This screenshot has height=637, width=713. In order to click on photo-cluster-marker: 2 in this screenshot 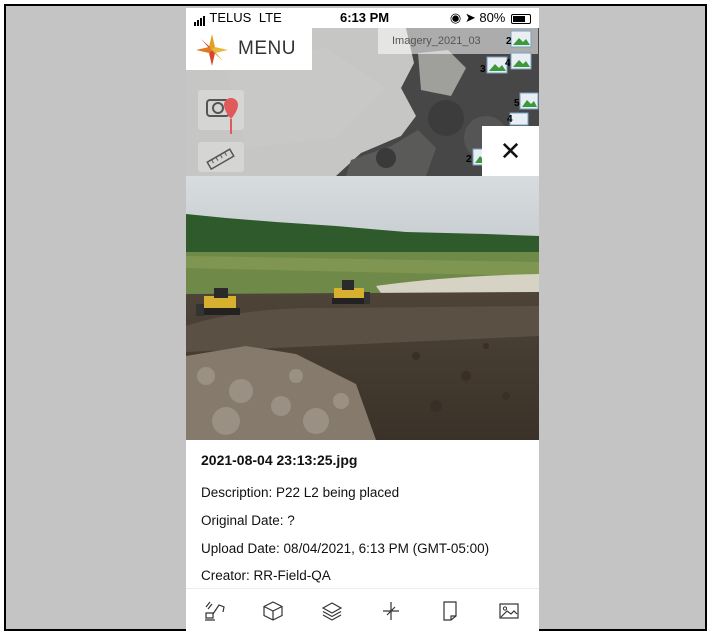, I will do `click(519, 40)`.